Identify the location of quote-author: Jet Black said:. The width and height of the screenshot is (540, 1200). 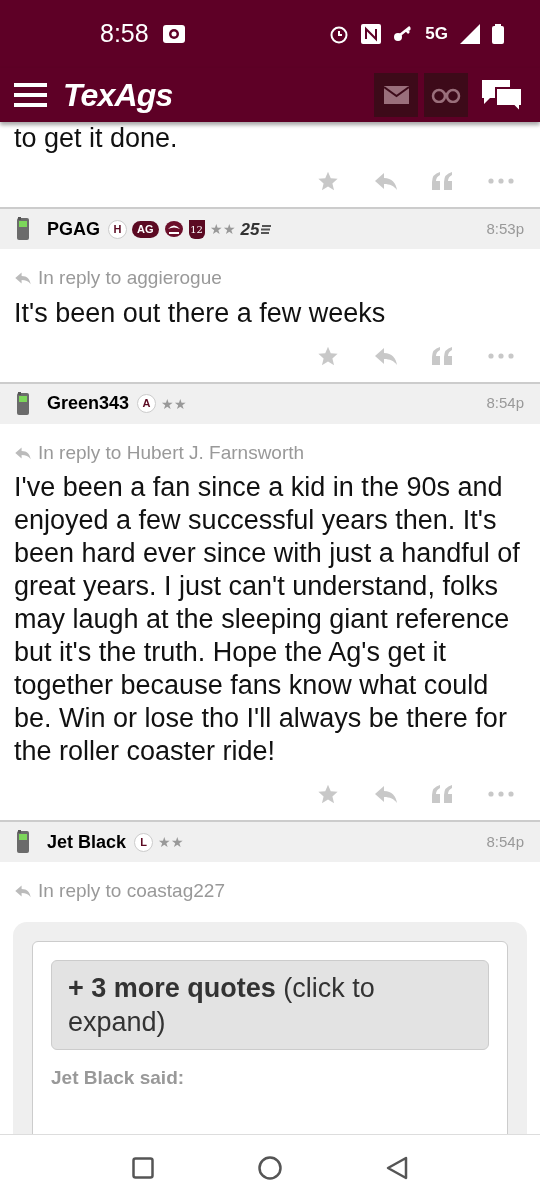
(118, 1077).